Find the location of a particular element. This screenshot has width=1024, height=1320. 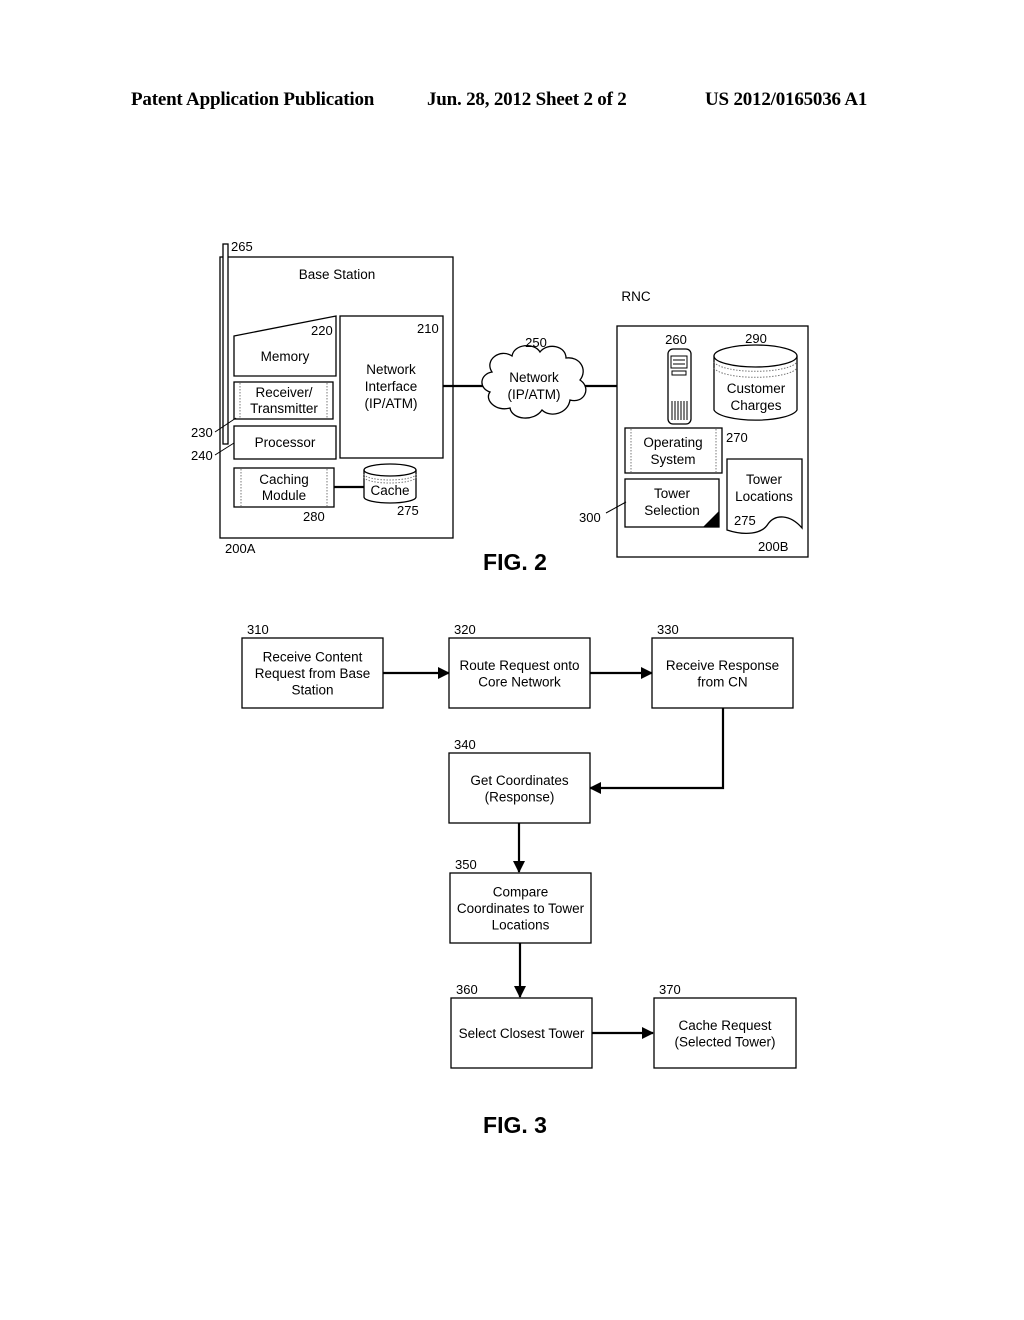

memory-ref: 220 is located at coordinates (322, 330).